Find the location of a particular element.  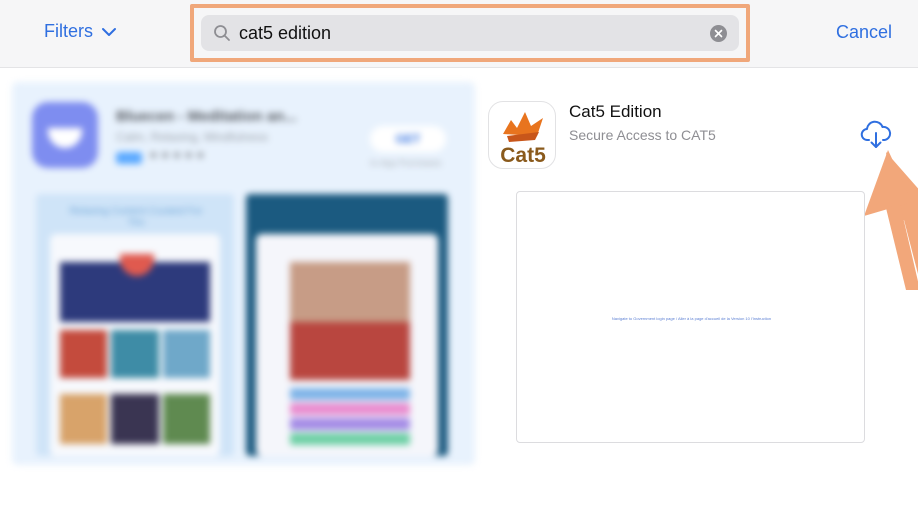

promo-rating-stars: ★★★★★ is located at coordinates (177, 155).